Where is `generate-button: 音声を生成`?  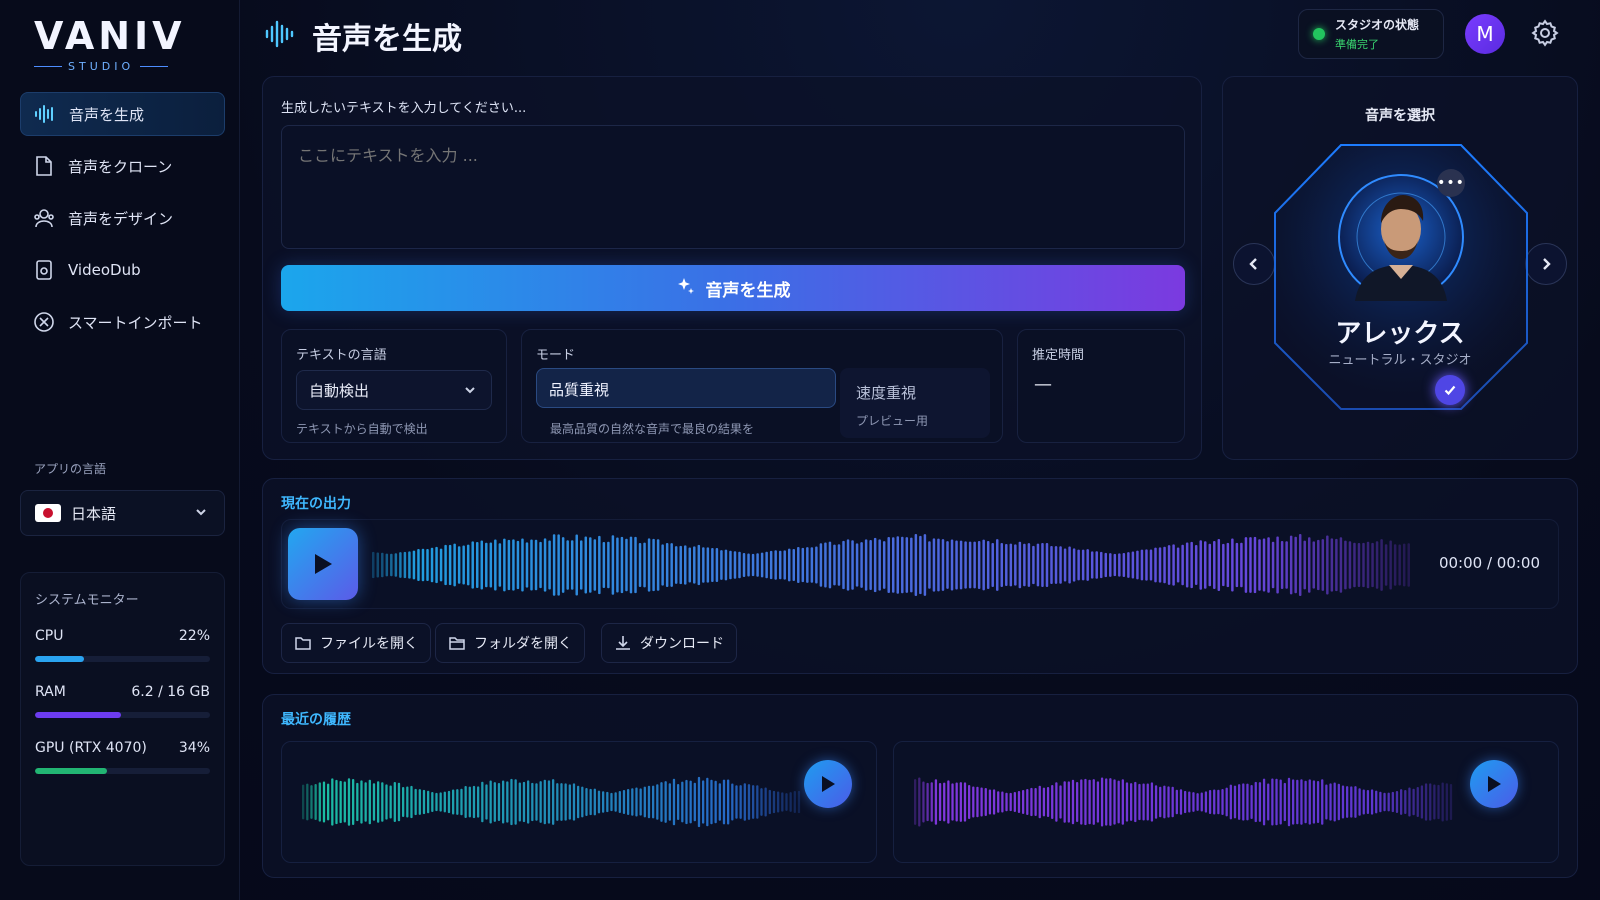 generate-button: 音声を生成 is located at coordinates (733, 288).